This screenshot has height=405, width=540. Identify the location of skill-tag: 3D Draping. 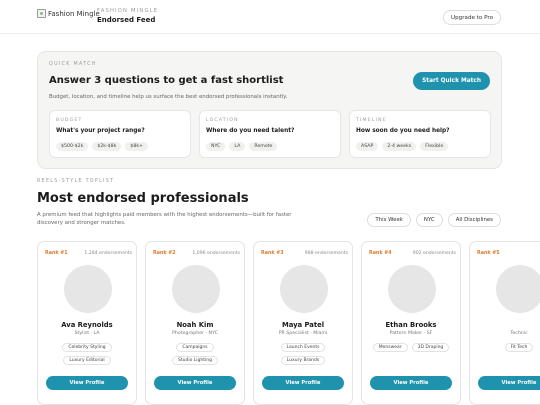
(430, 347).